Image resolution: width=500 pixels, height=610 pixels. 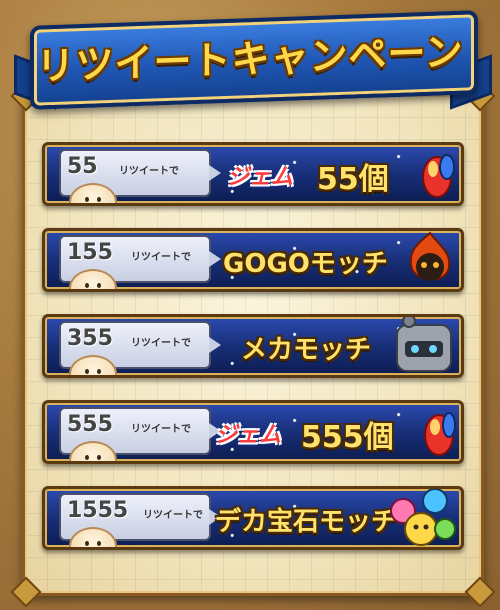 I want to click on retweet-count: 55, so click(x=82, y=166).